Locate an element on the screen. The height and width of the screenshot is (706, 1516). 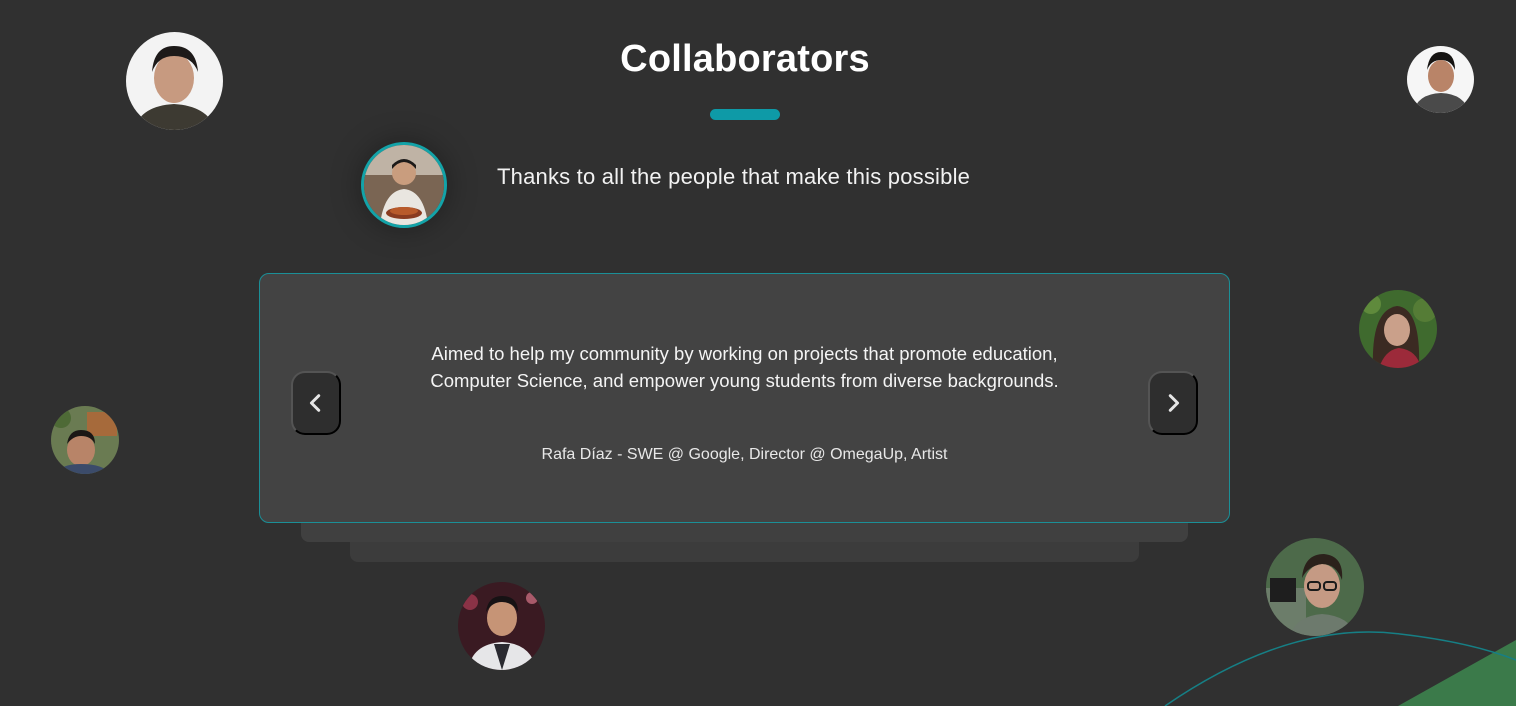
chevron-right-icon is located at coordinates (1174, 403).